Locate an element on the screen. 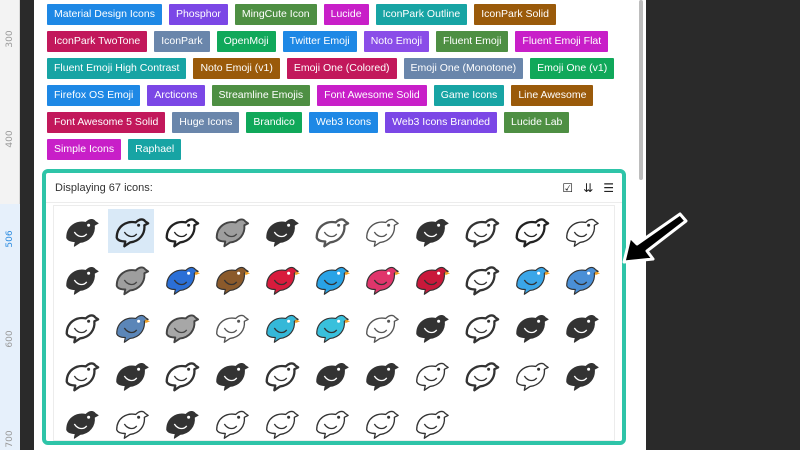 This screenshot has width=800, height=450. vertical-ruler: 300 400 506 600 700 is located at coordinates (10, 225).